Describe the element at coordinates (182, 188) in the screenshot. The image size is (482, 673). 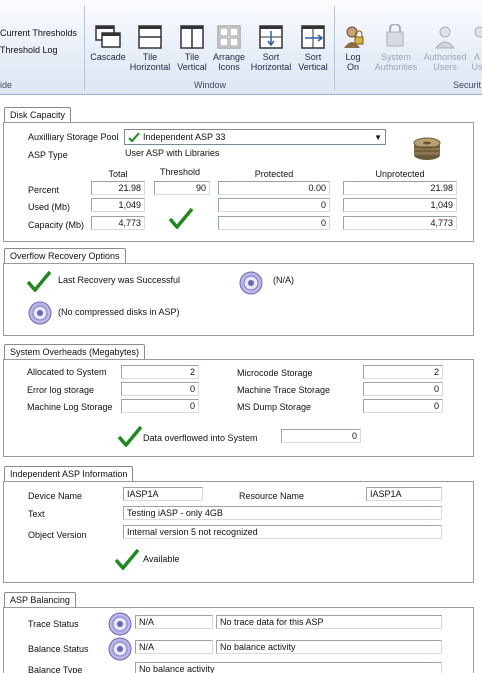
I see `threshold-input: 90` at that location.